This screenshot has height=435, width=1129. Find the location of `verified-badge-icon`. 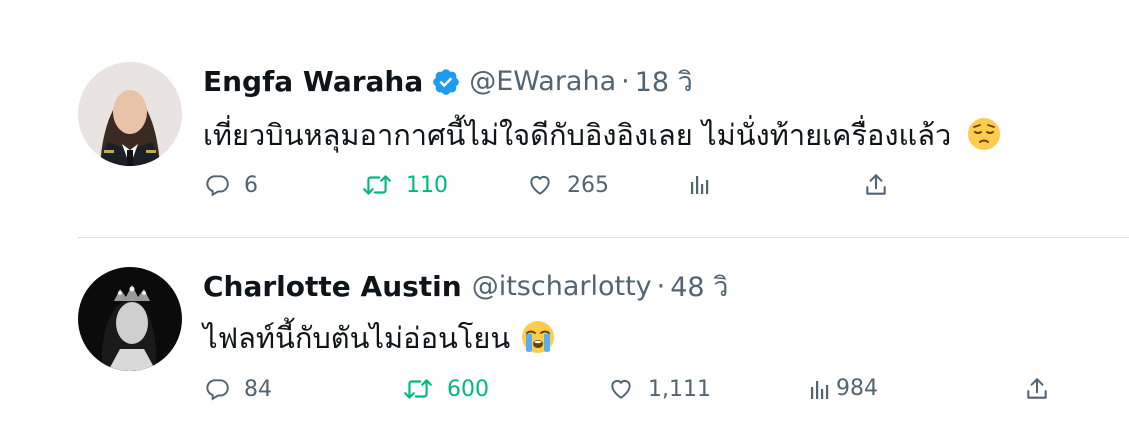

verified-badge-icon is located at coordinates (446, 82).